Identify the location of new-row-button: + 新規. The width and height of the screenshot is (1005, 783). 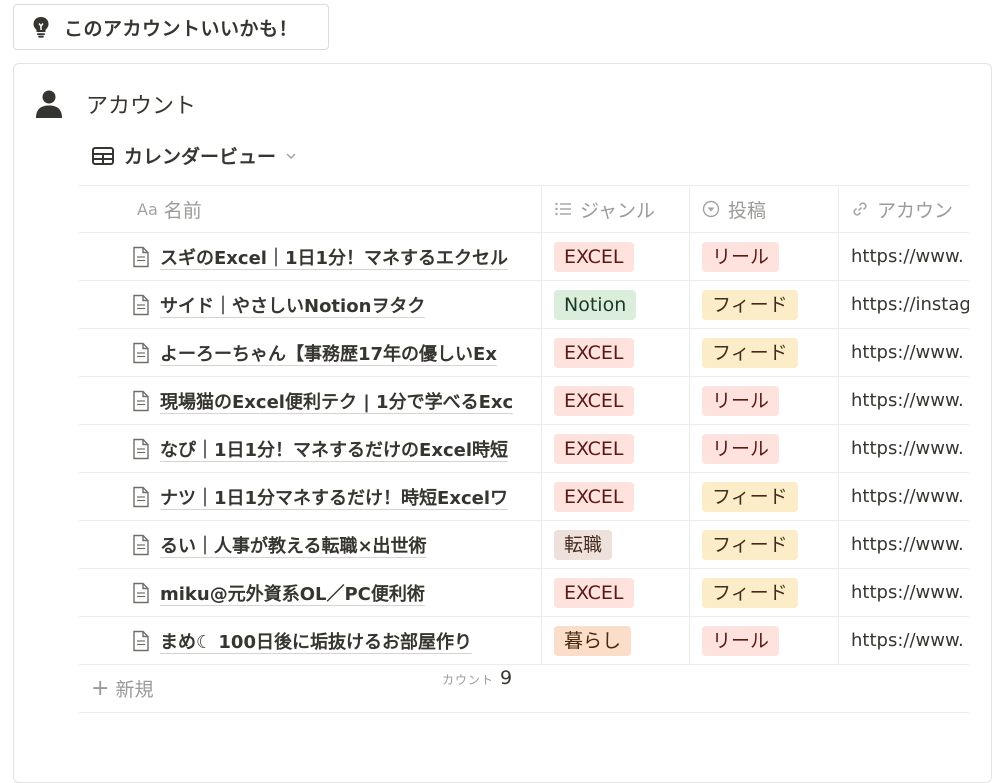
(524, 689).